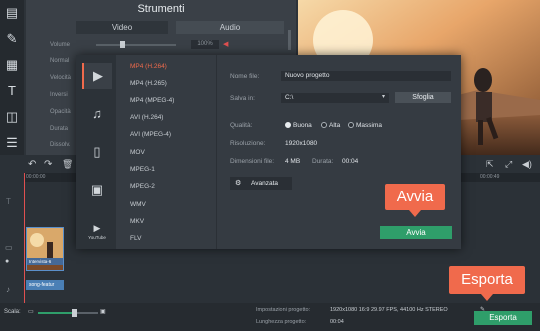 The height and width of the screenshot is (331, 540). What do you see at coordinates (45, 249) in the screenshot?
I see `video-clip: Intervista-6` at bounding box center [45, 249].